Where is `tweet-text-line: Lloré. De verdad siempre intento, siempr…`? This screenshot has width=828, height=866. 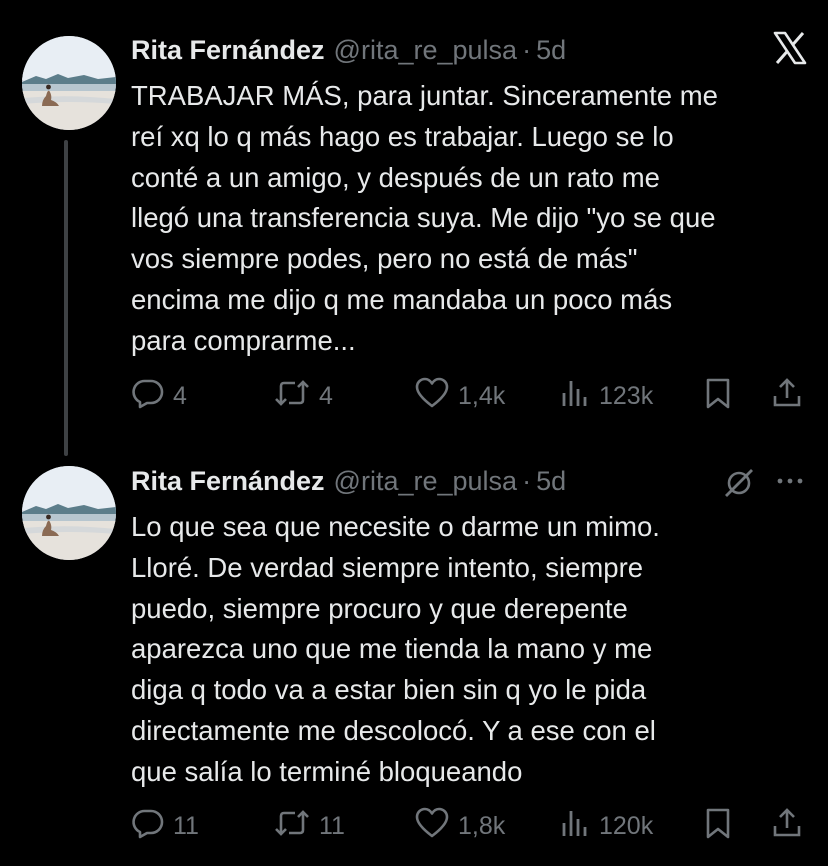 tweet-text-line: Lloré. De verdad siempre intento, siempr… is located at coordinates (387, 567).